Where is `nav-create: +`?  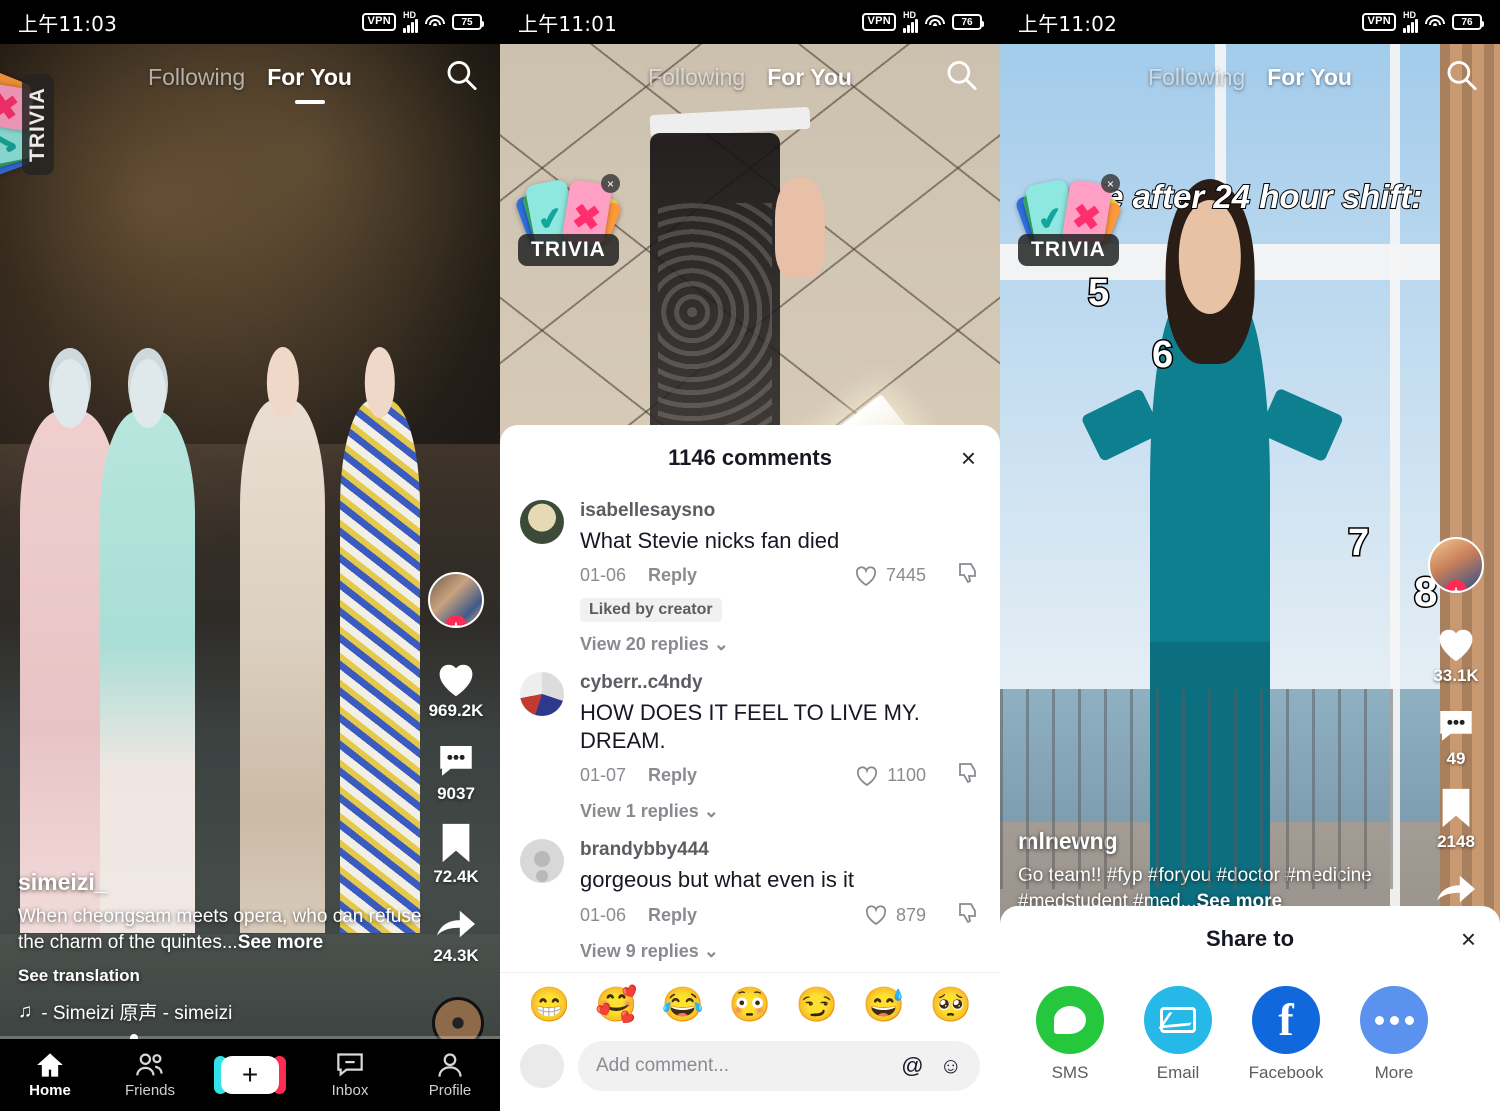 nav-create: + is located at coordinates (250, 1075).